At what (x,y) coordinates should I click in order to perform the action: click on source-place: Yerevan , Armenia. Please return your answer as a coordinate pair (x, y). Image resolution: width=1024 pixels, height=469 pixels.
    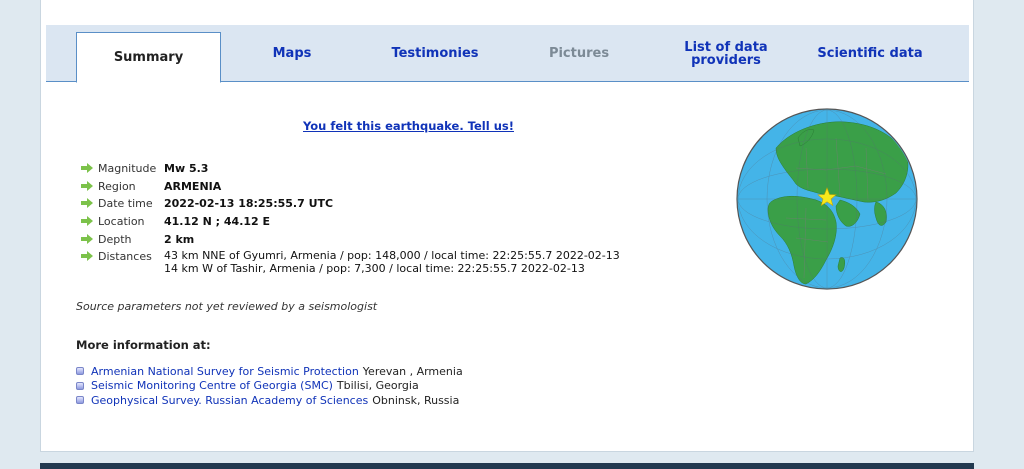
    Looking at the image, I should click on (412, 371).